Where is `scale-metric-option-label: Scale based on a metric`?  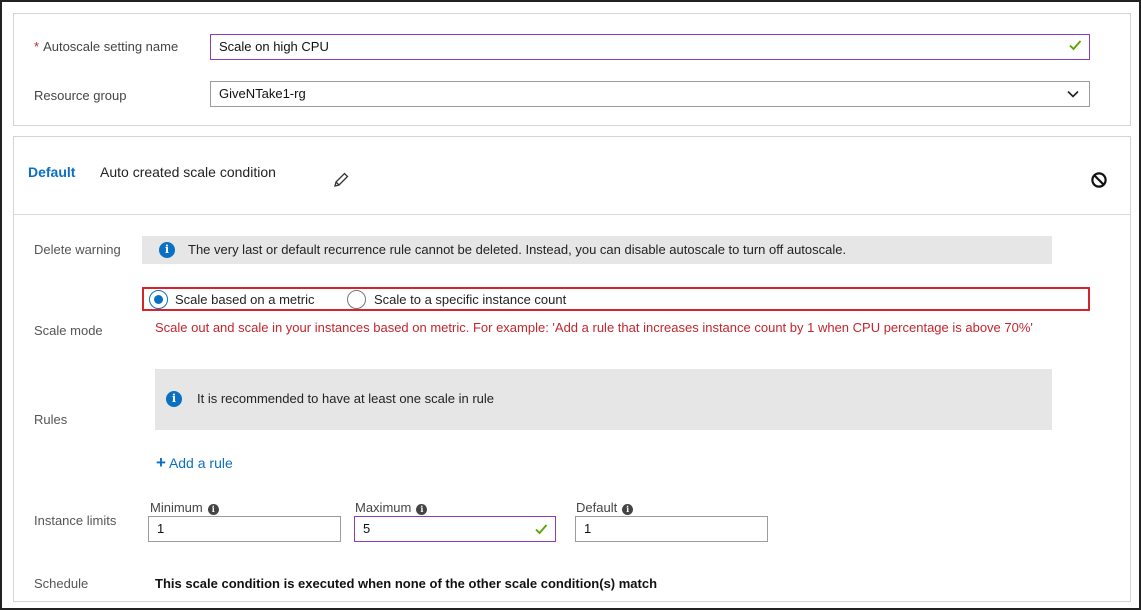 scale-metric-option-label: Scale based on a metric is located at coordinates (244, 299).